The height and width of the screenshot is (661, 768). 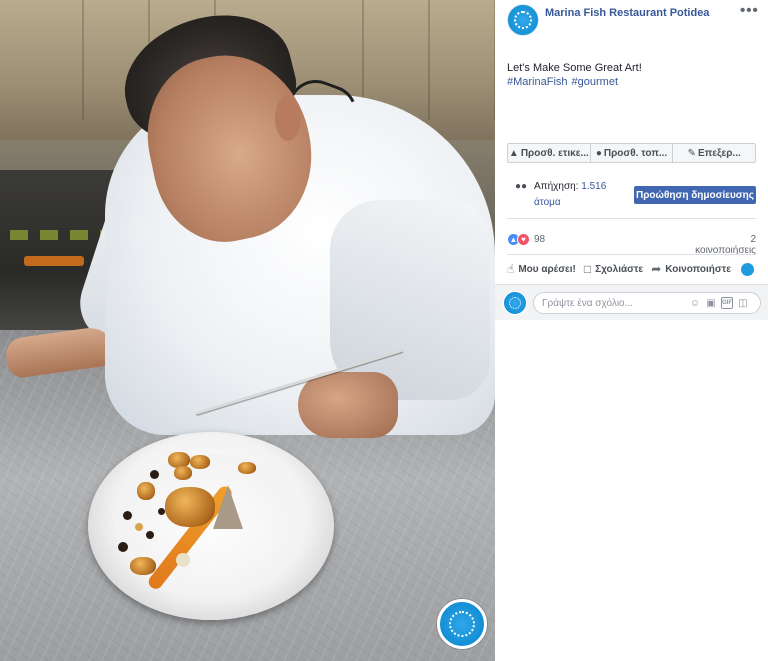 I want to click on plate, so click(x=211, y=526).